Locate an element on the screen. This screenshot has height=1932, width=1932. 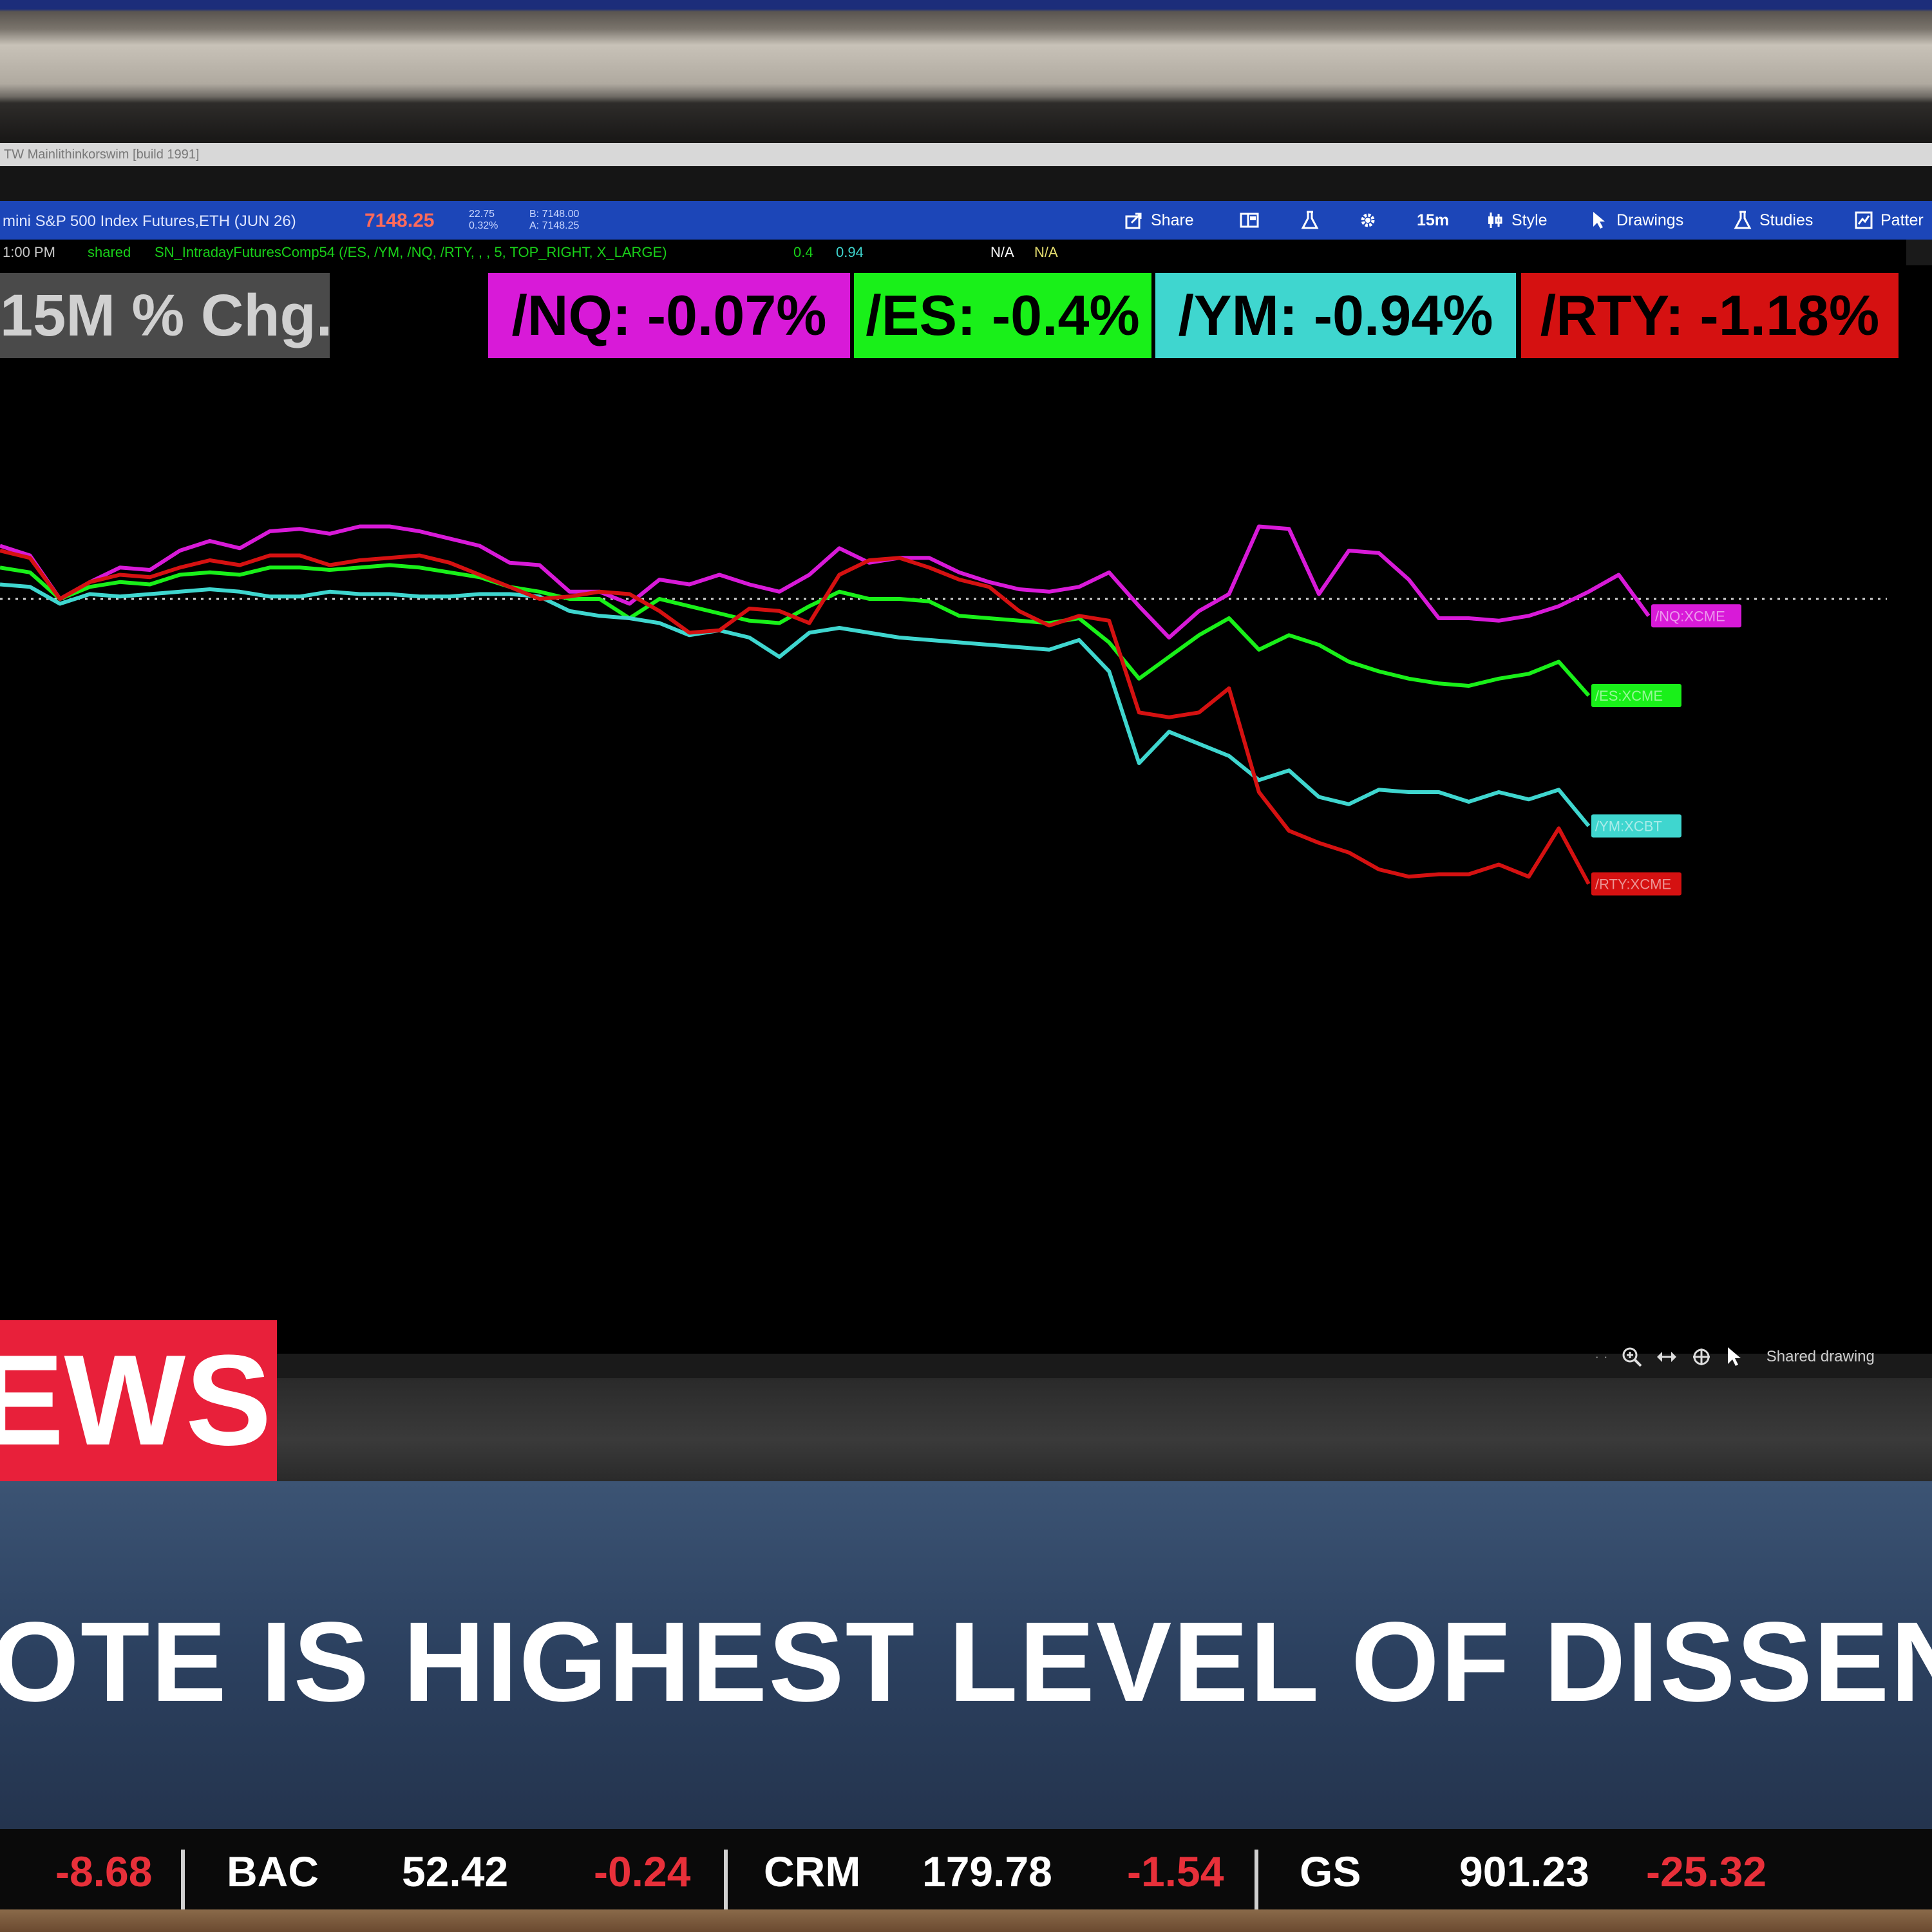
ticker-symbol: BAC is located at coordinates (273, 1871).